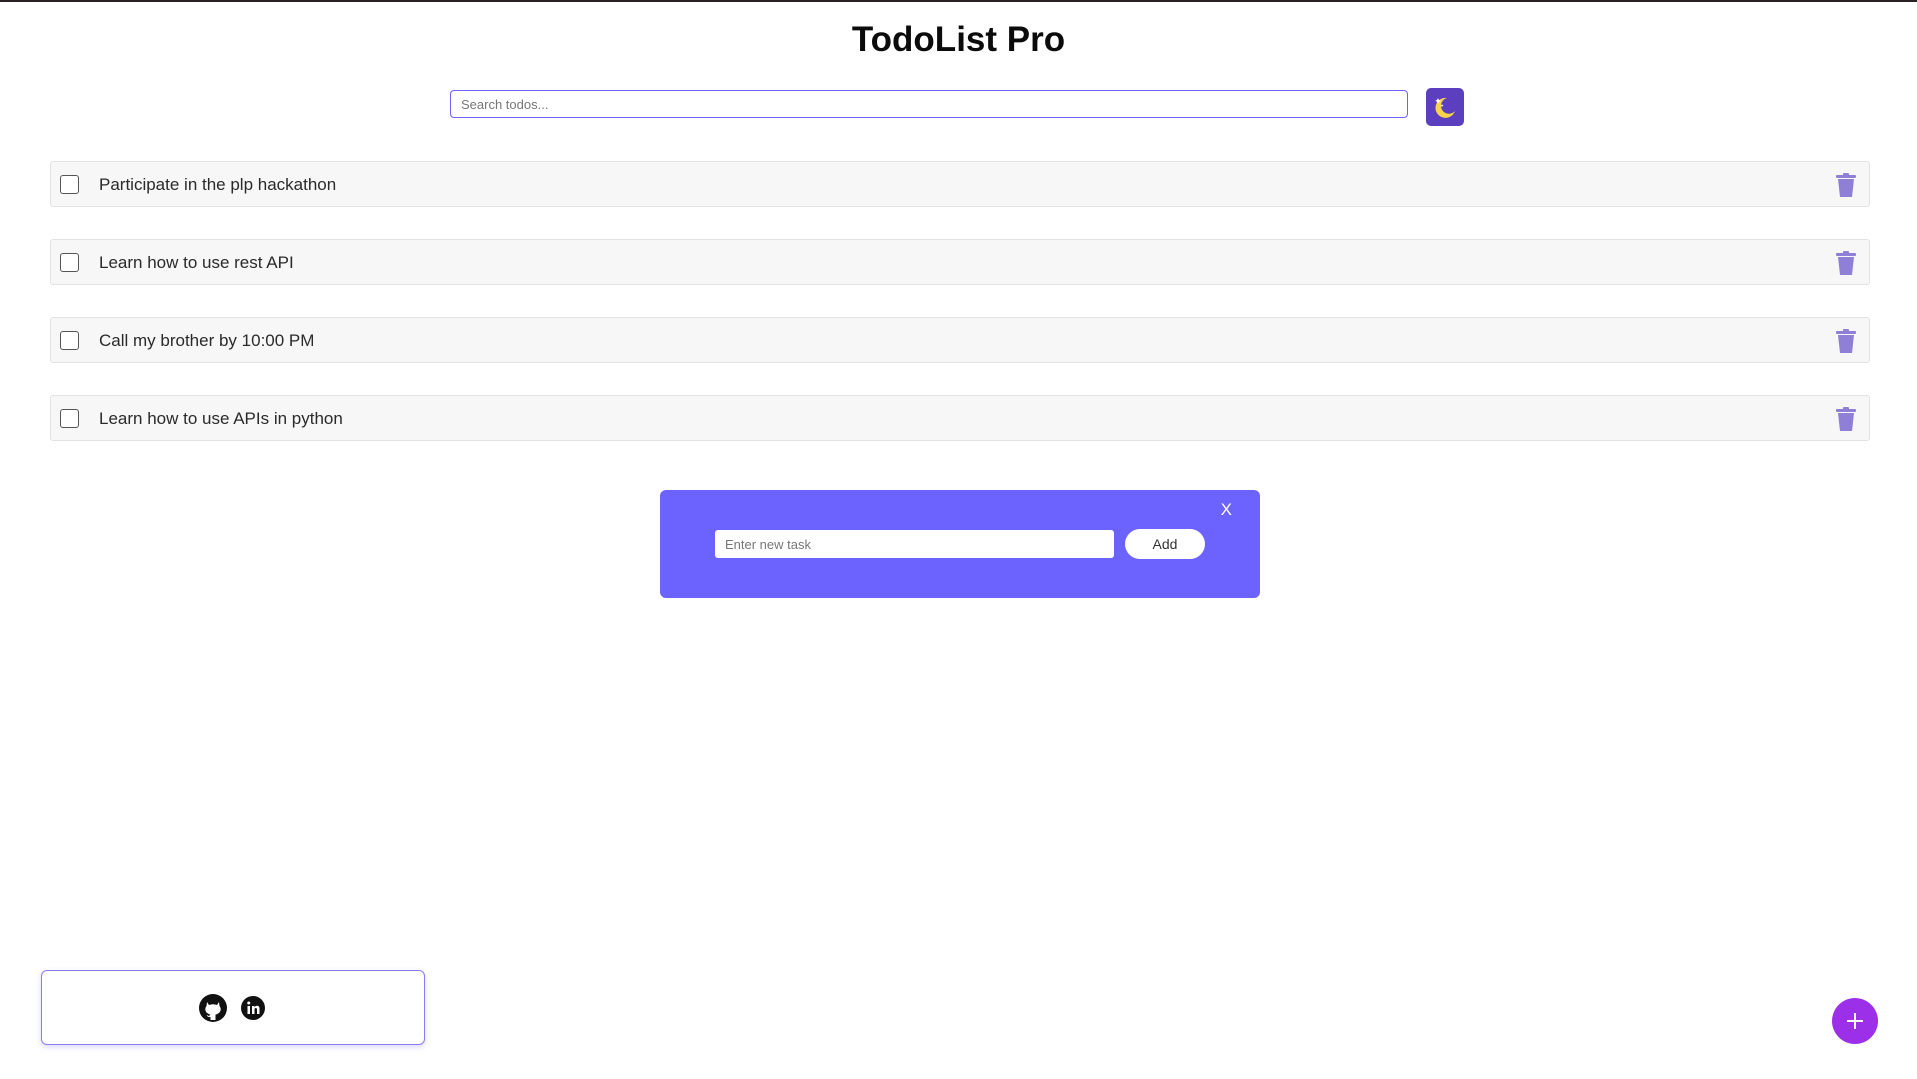 This screenshot has height=1079, width=1917. What do you see at coordinates (960, 262) in the screenshot?
I see `todo-item: Learn how to use rest API` at bounding box center [960, 262].